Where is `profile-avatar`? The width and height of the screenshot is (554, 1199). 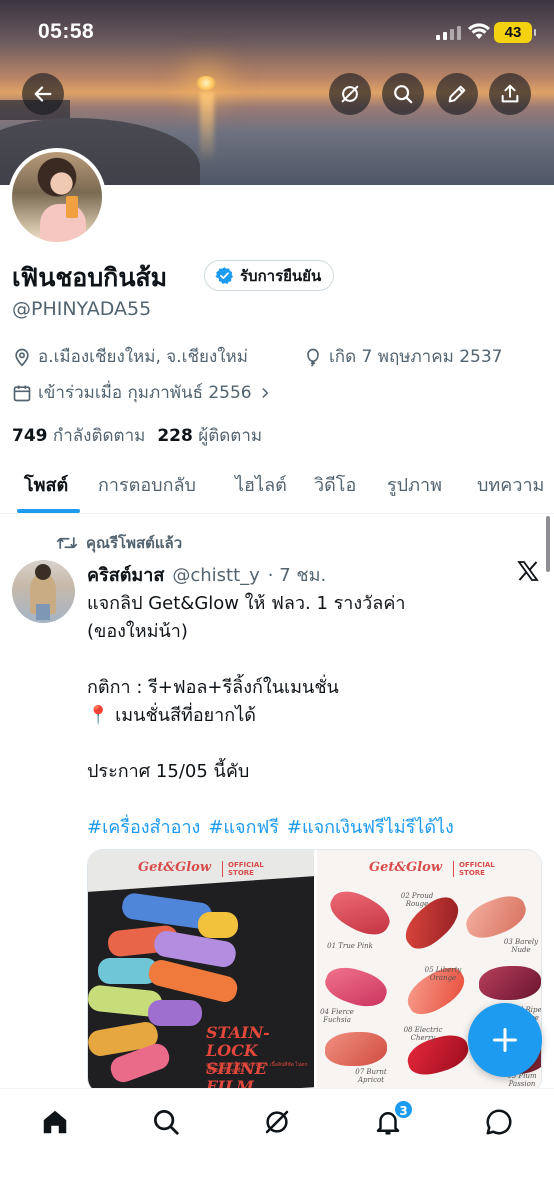
profile-avatar is located at coordinates (57, 197).